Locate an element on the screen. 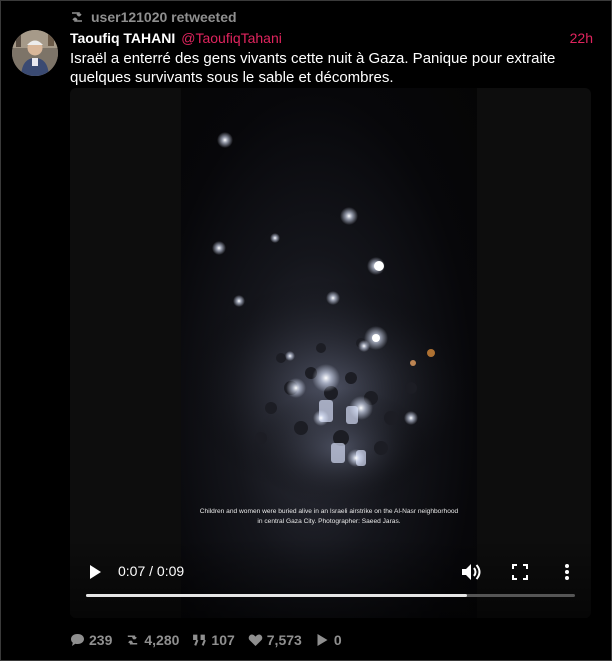 This screenshot has width=612, height=661. view-button: 0 is located at coordinates (328, 640).